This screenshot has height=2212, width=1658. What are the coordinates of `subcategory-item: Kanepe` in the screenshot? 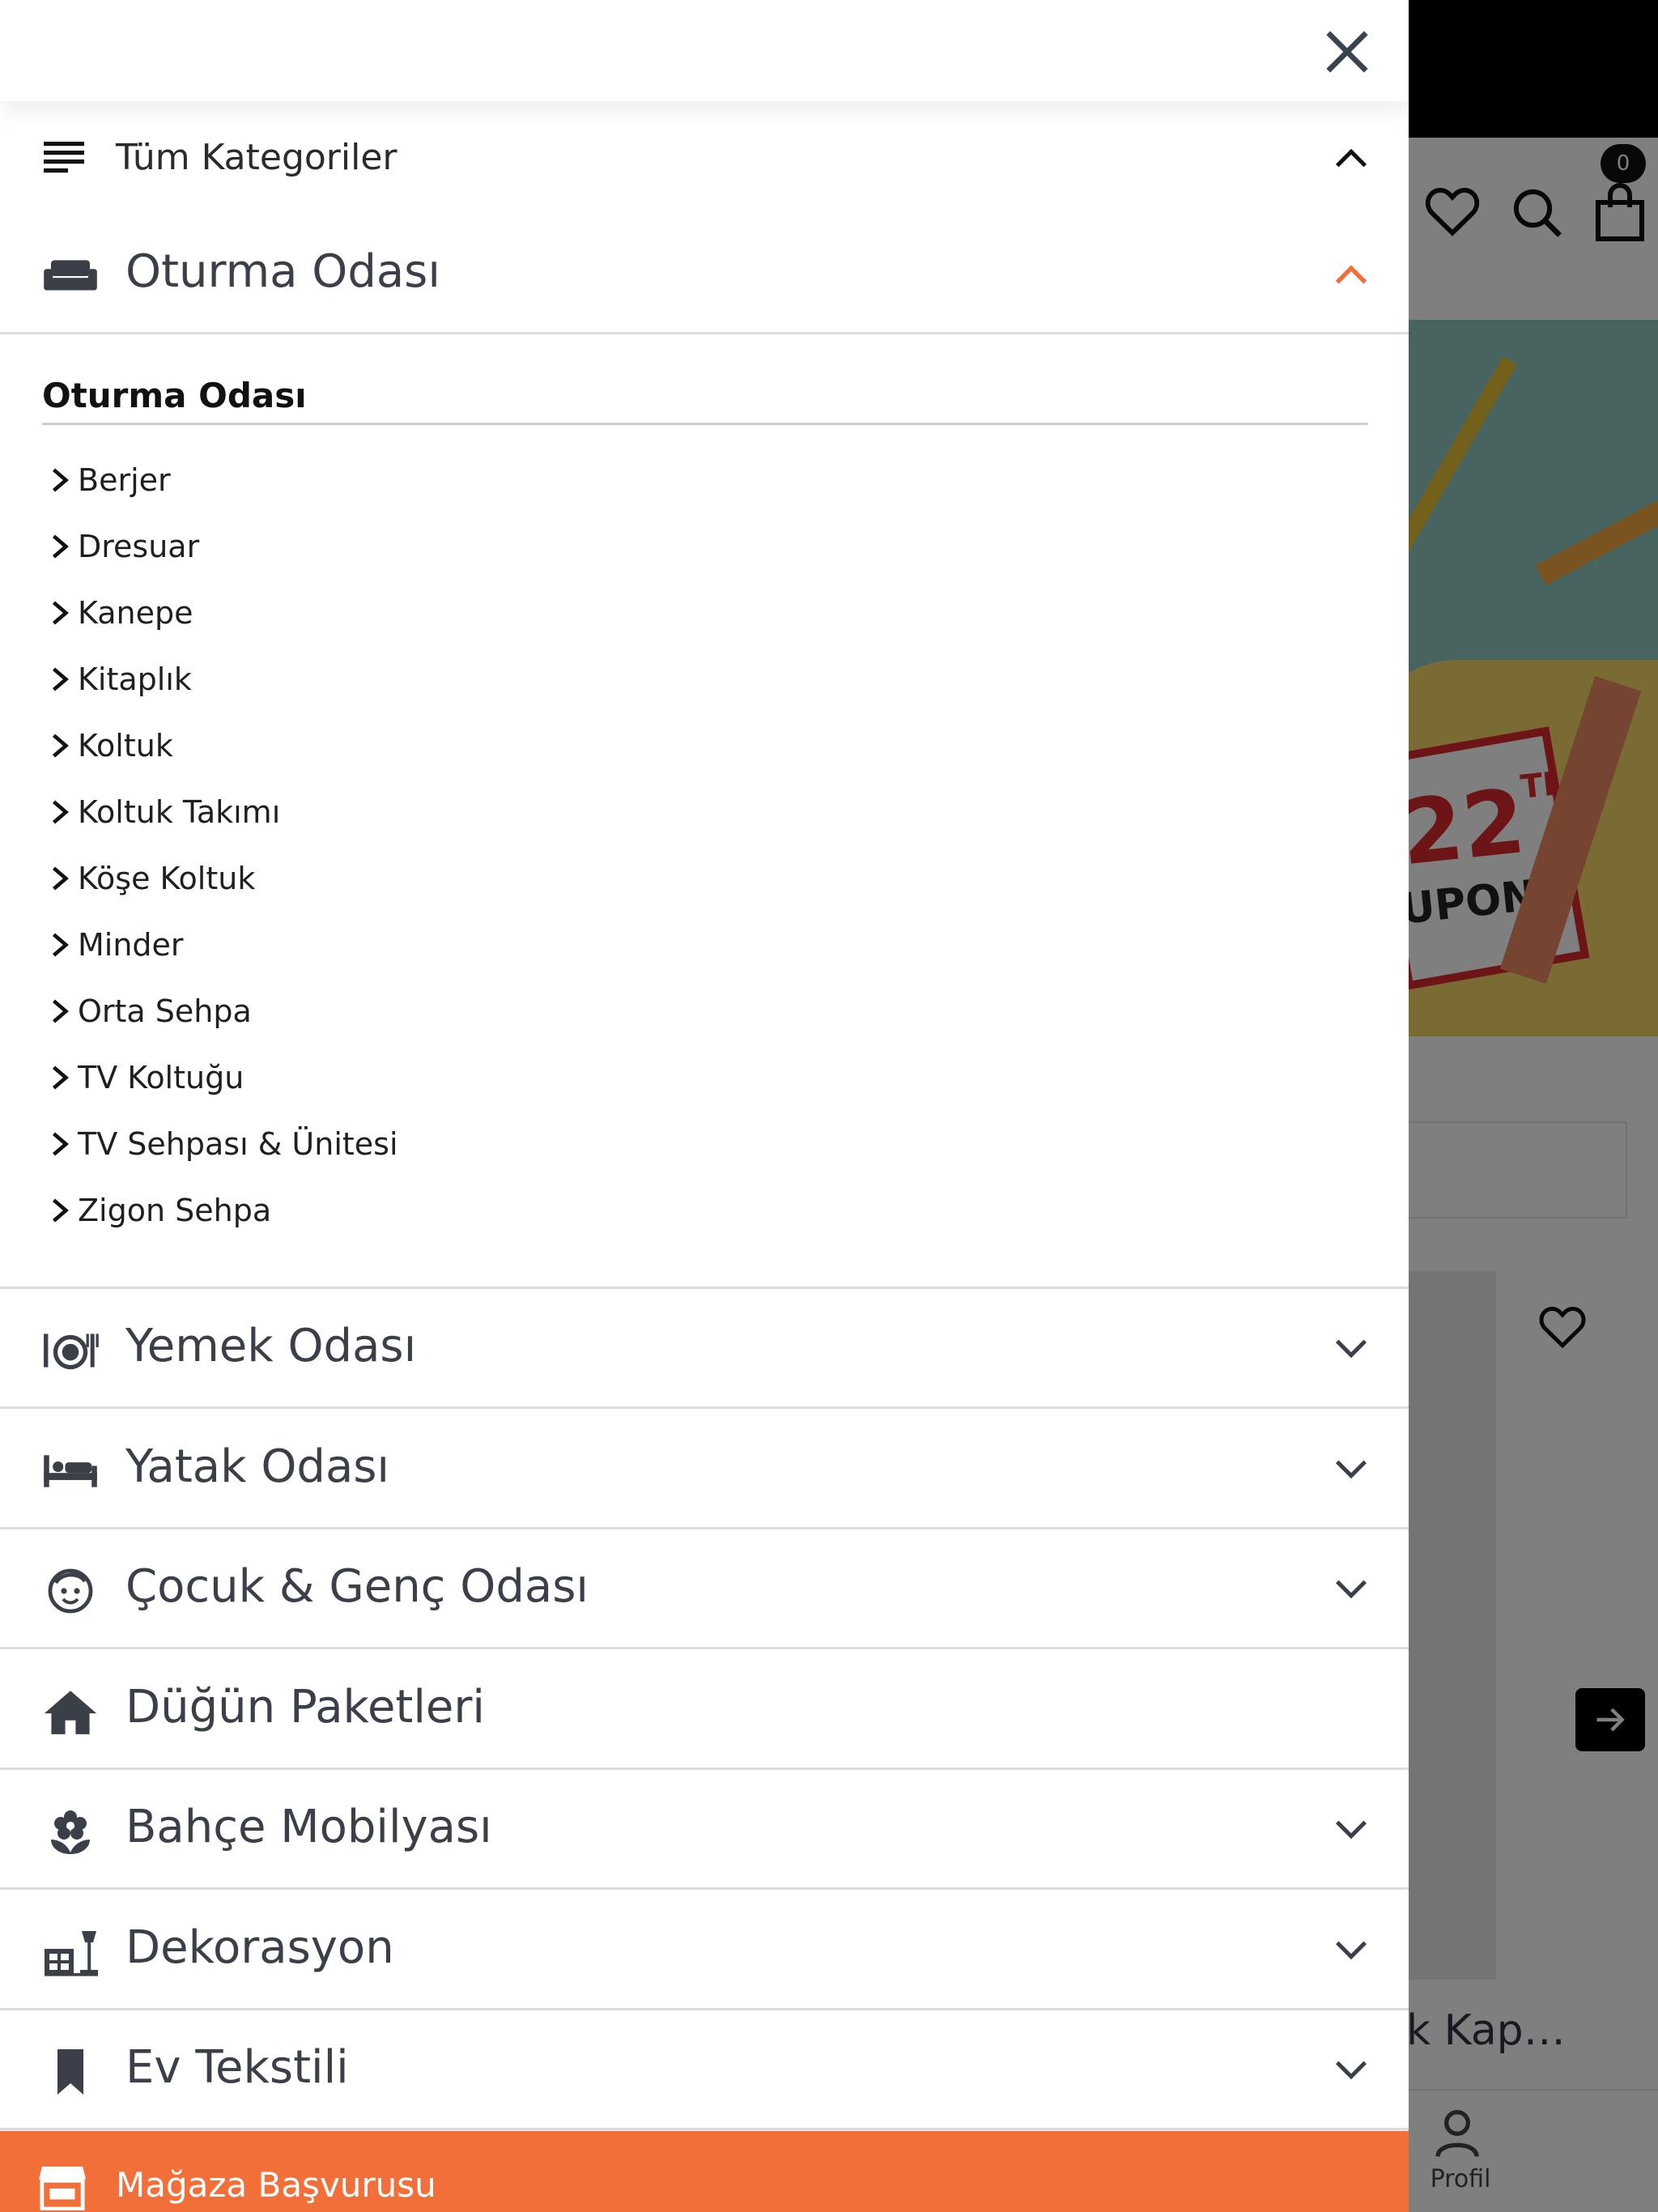 It's located at (689, 613).